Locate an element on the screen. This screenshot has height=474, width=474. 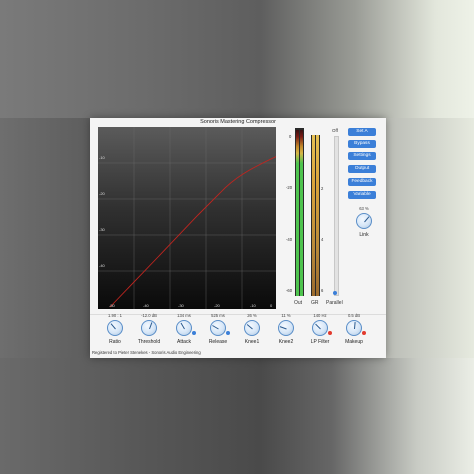
x-label-30: -30 is located at coordinates (181, 305).